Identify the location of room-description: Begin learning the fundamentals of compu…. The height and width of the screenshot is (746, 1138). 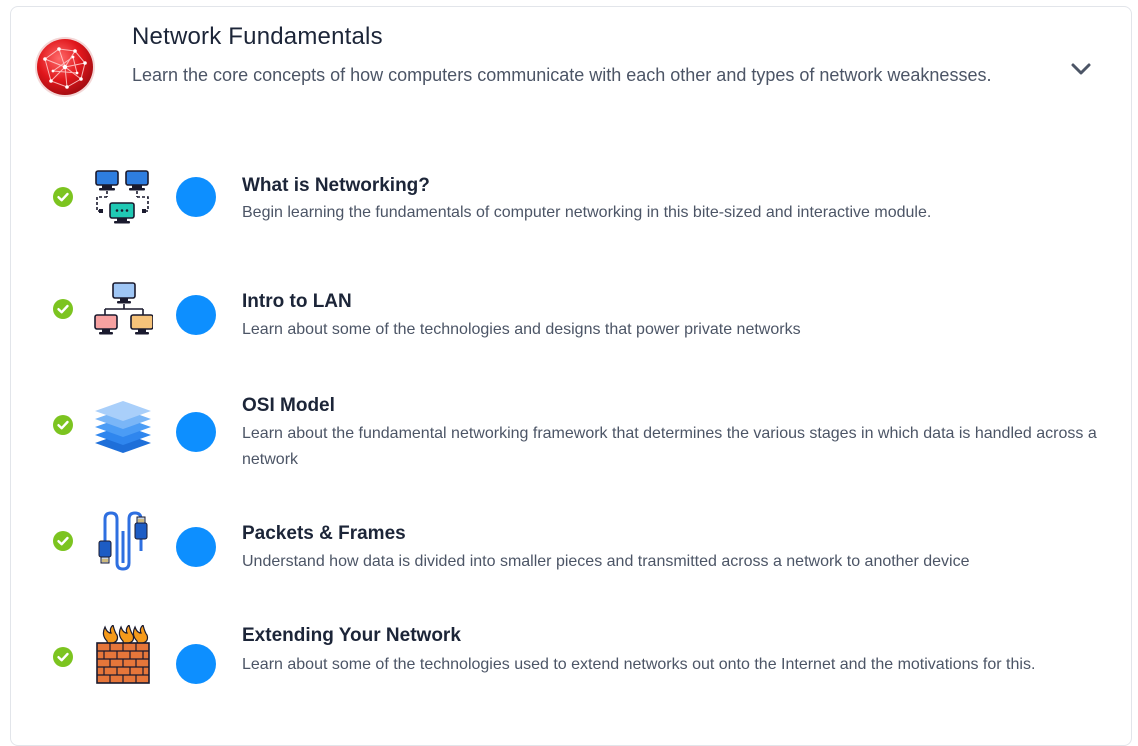
(587, 212).